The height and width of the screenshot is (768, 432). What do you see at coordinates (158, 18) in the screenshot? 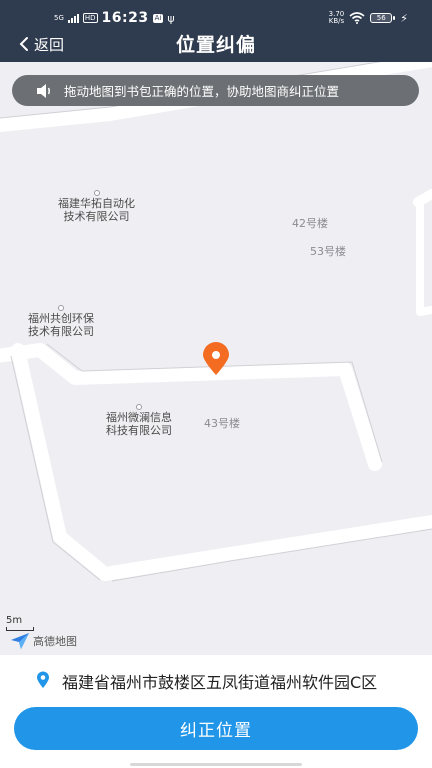
I see `app-badge-icon: Ai` at bounding box center [158, 18].